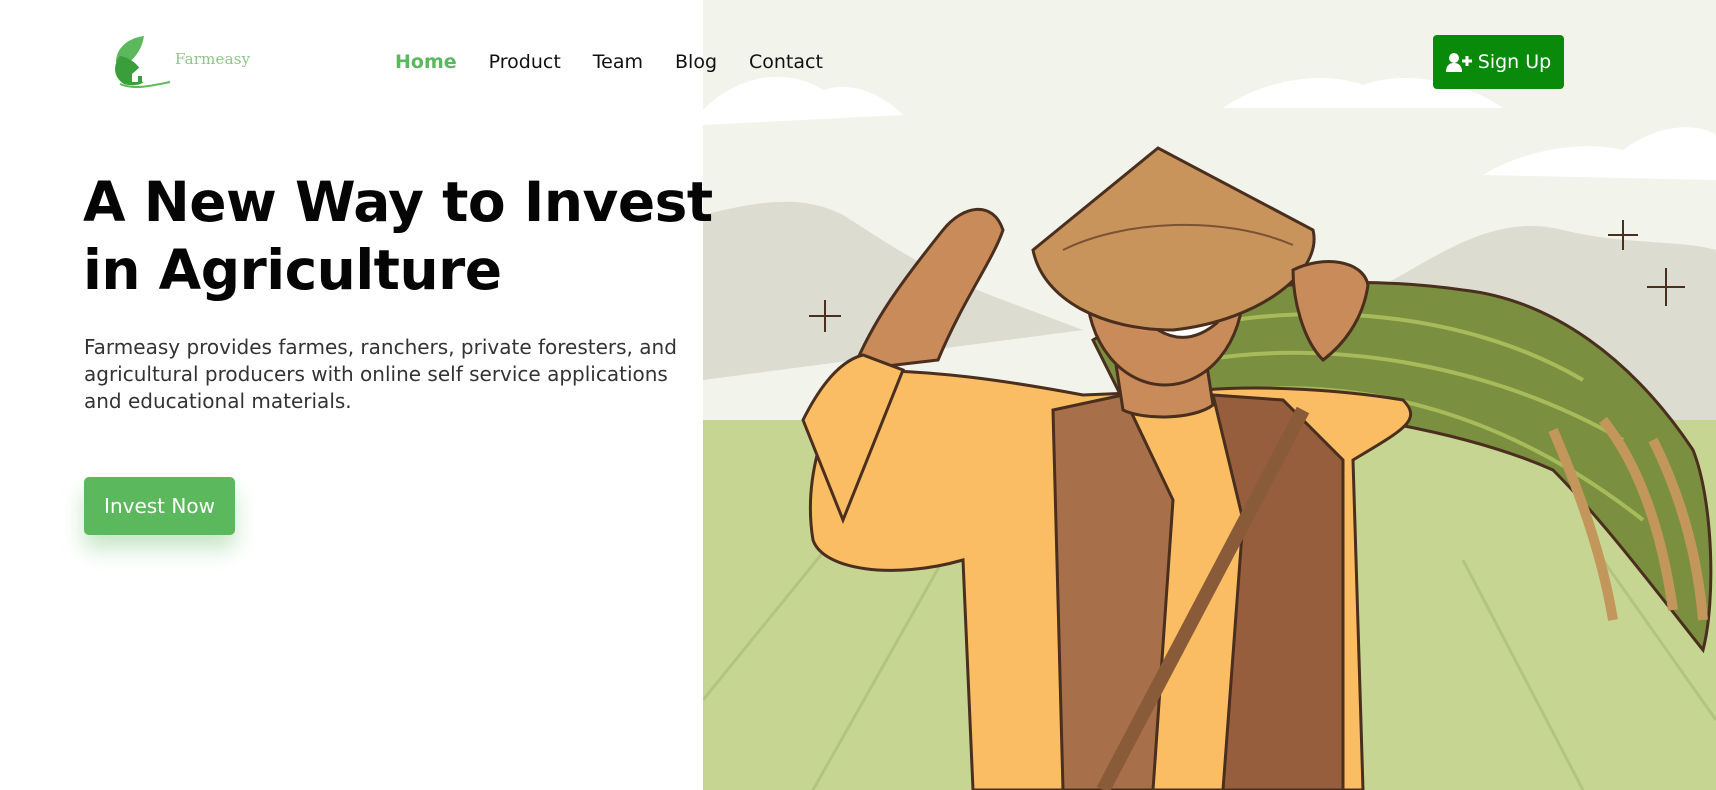 This screenshot has width=1716, height=790. Describe the element at coordinates (696, 62) in the screenshot. I see `nav-item-blog: Blog` at that location.